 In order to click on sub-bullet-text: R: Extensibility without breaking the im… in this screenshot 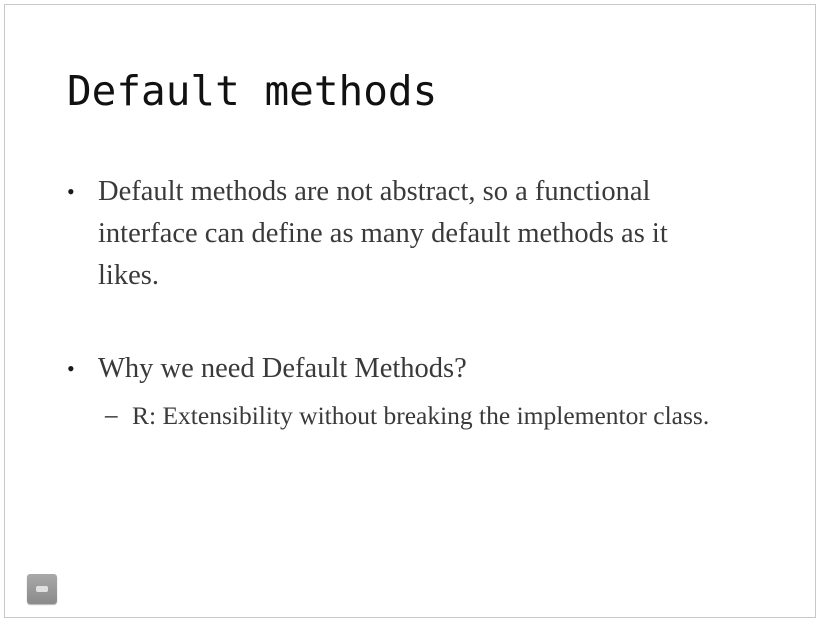, I will do `click(421, 415)`.